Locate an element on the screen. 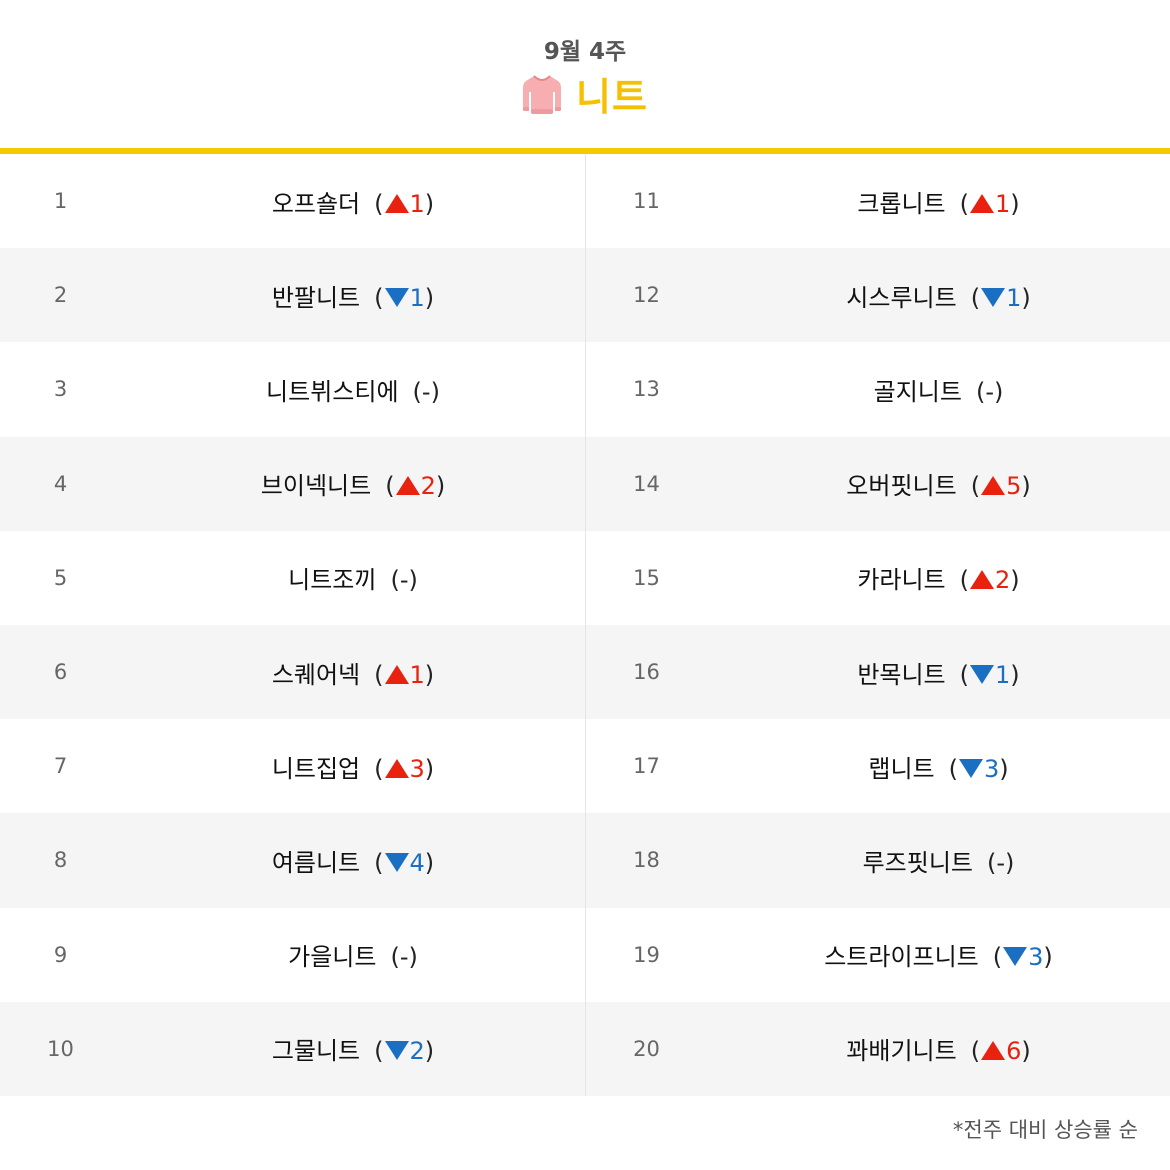 The image size is (1170, 1170). rank-number: 10 is located at coordinates (60, 1048).